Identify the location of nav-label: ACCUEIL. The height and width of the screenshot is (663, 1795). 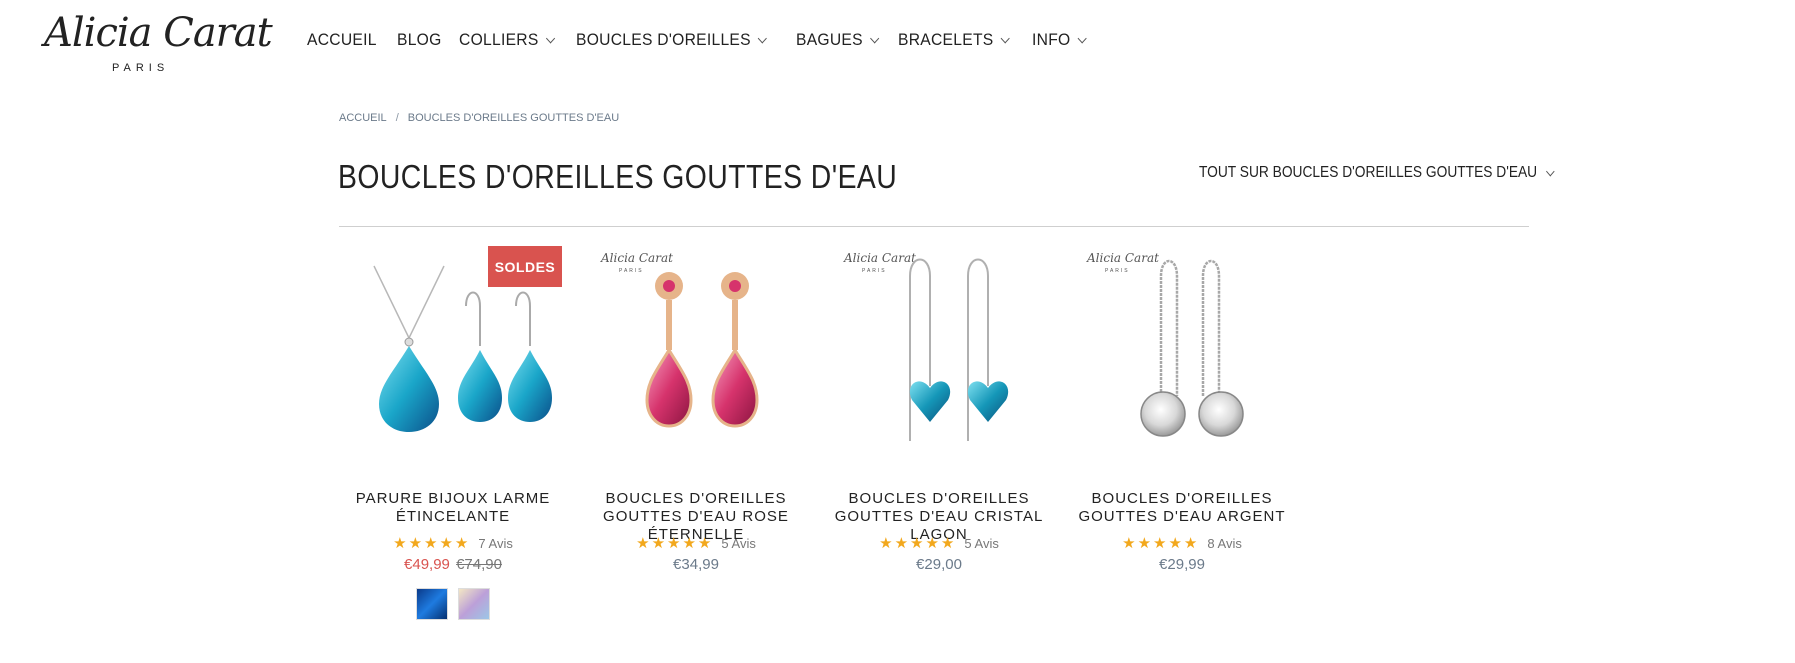
(342, 39).